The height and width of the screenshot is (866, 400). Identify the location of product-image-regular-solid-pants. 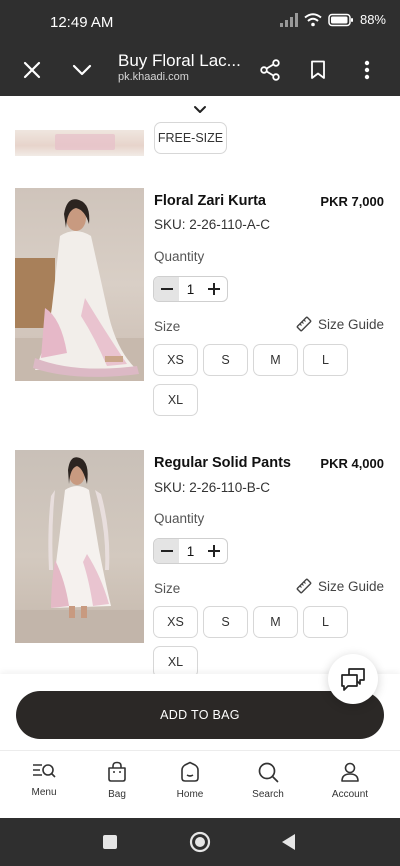
(79, 546).